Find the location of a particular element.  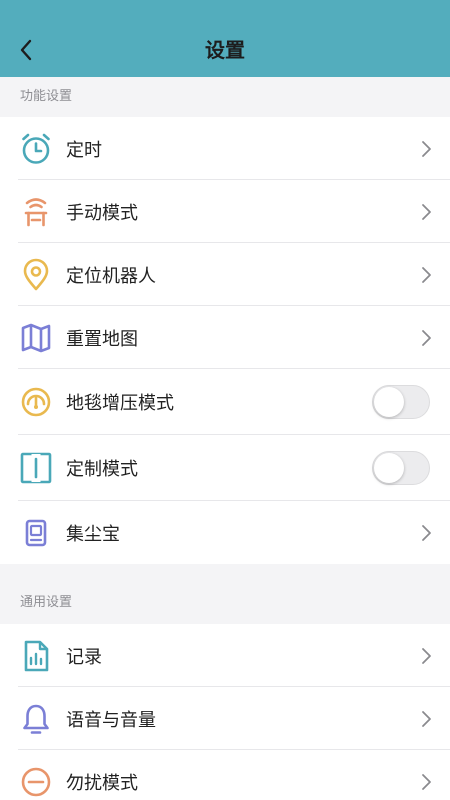

settings-item-locate-robot: 定位机器人 is located at coordinates (225, 274).